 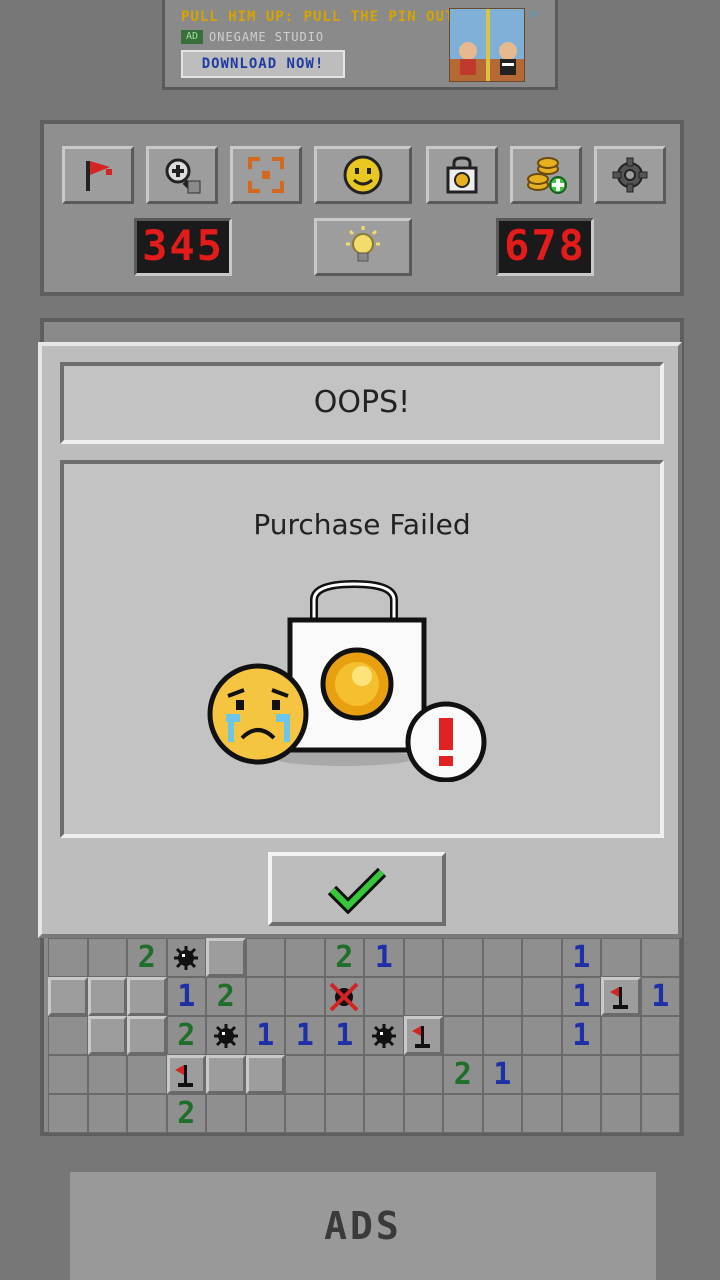 I want to click on flag-button, so click(x=98, y=175).